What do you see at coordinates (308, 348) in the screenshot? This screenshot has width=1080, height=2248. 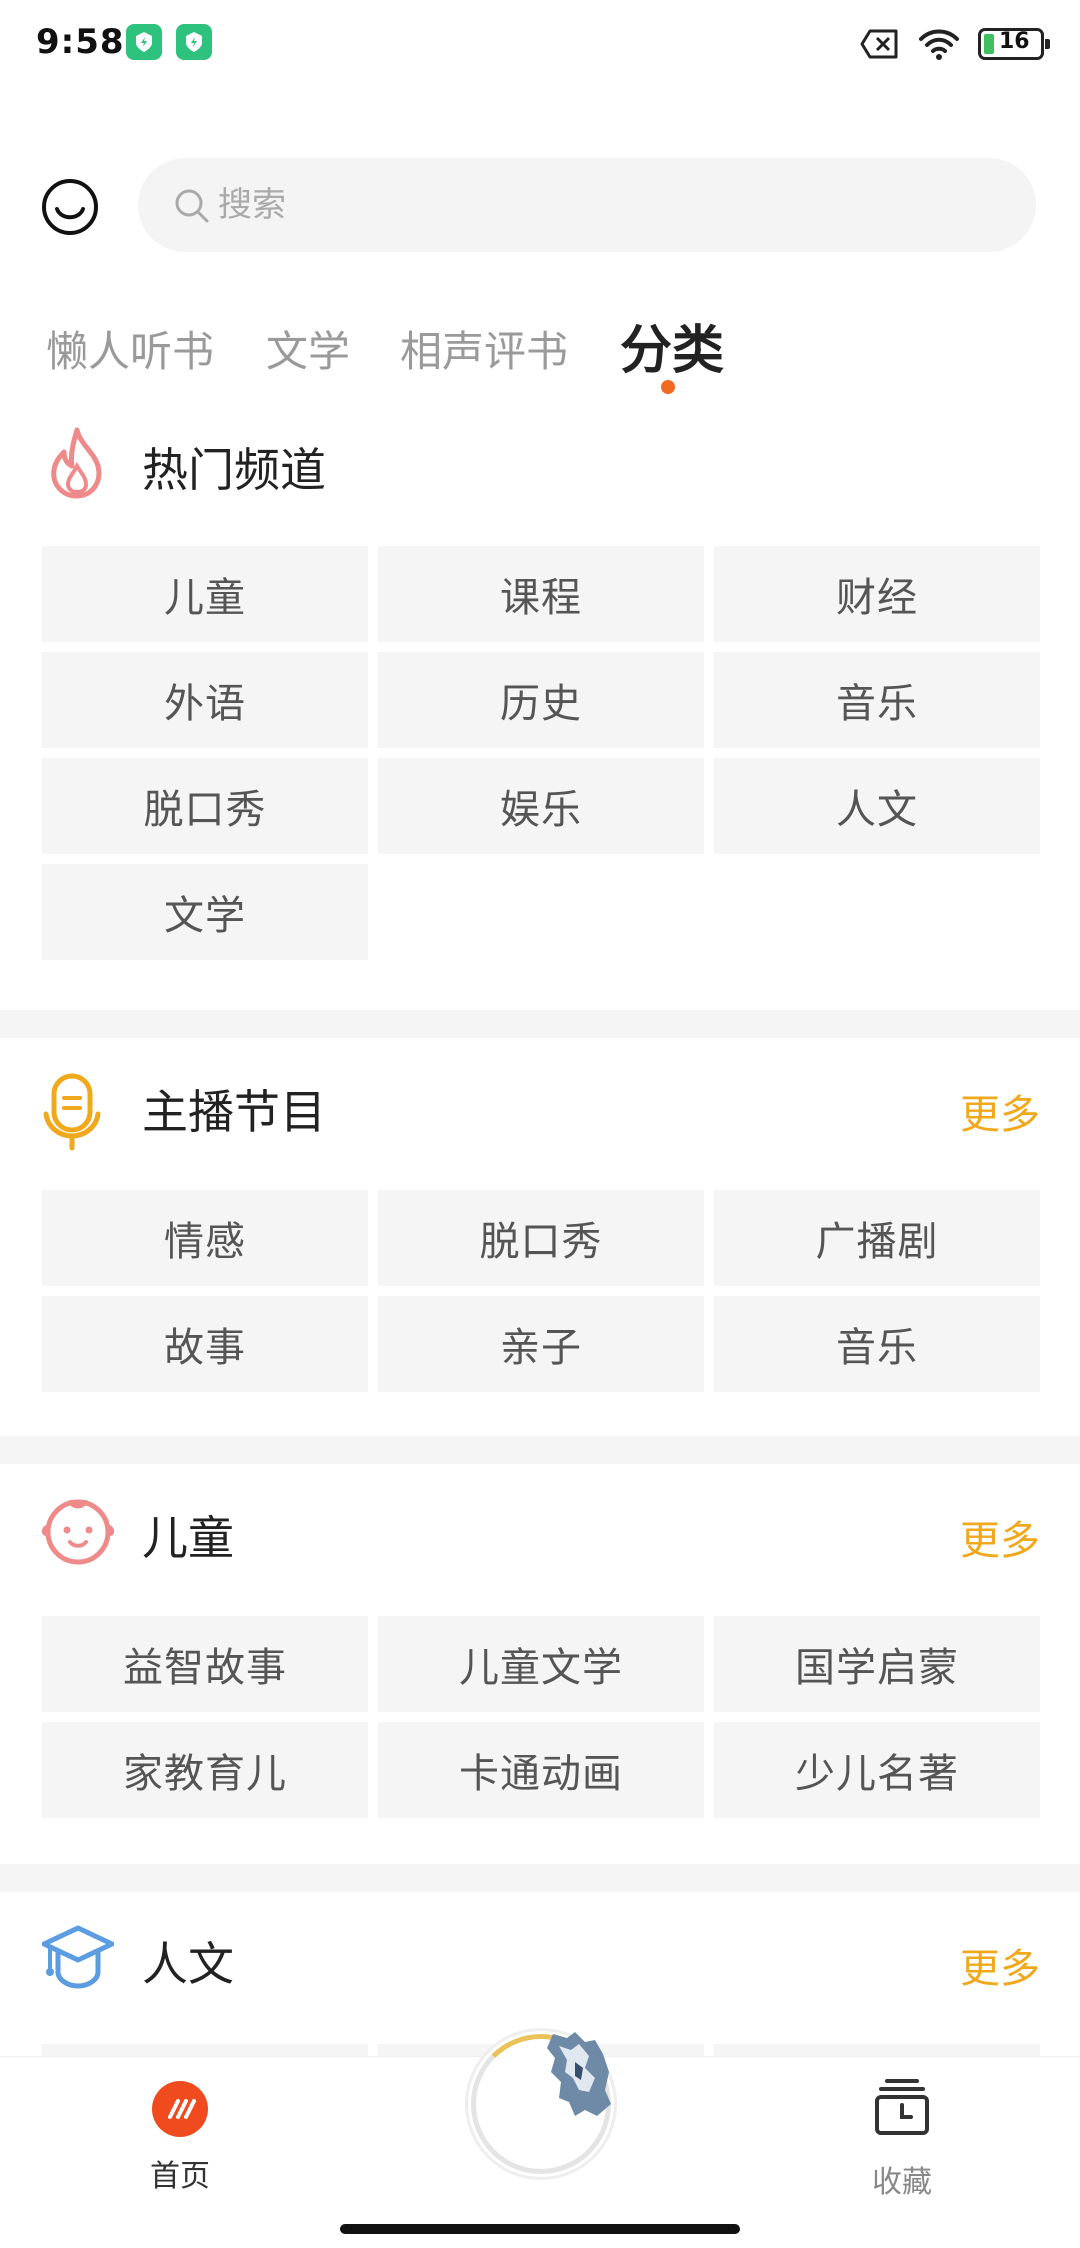 I see `tab-literature: 文学` at bounding box center [308, 348].